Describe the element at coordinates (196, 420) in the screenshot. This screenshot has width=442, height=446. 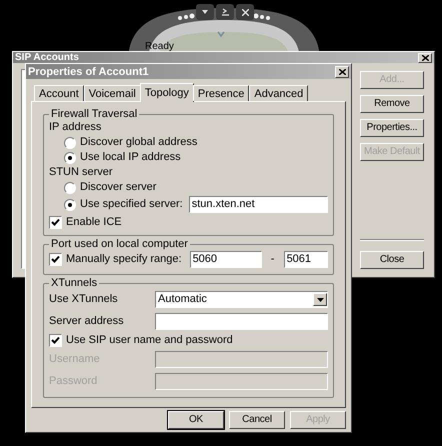
I see `dialog-button: OK` at that location.